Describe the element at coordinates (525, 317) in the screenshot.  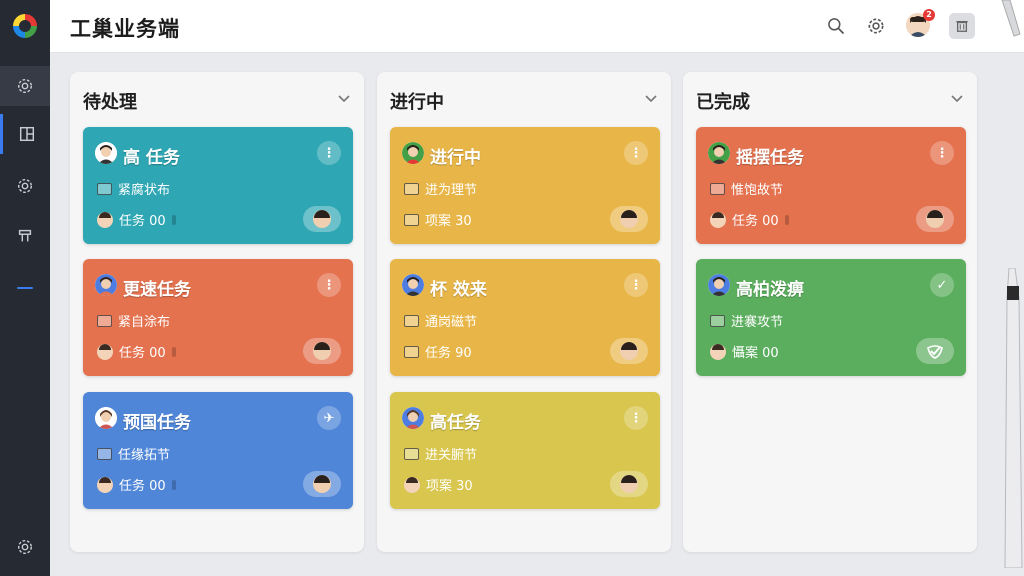
I see `task-card: 杯 效来 ⋮ 通岗磁节 任务 90` at that location.